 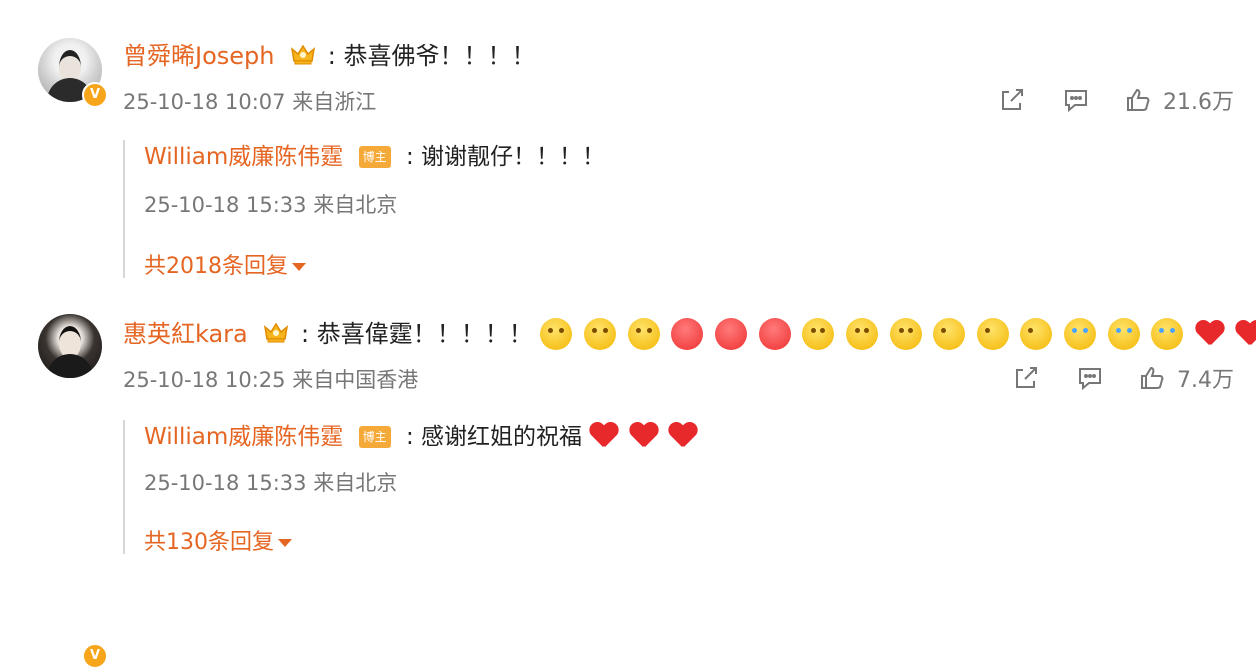 I want to click on more-replies-label: 共130条回复, so click(x=209, y=542).